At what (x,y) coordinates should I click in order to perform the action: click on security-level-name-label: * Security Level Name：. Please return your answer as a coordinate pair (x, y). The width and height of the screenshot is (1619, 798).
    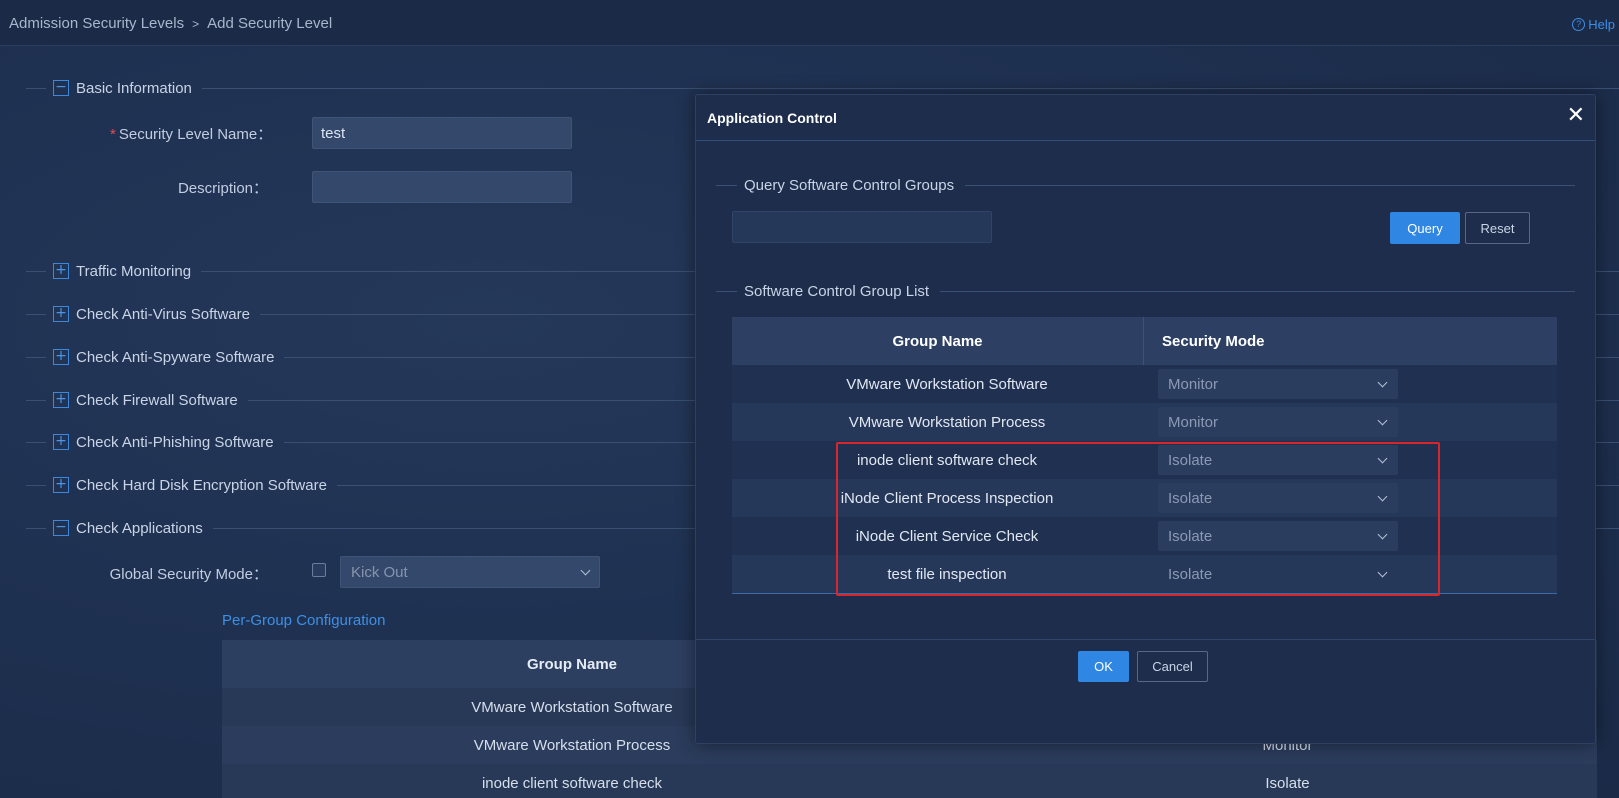
    Looking at the image, I should click on (191, 133).